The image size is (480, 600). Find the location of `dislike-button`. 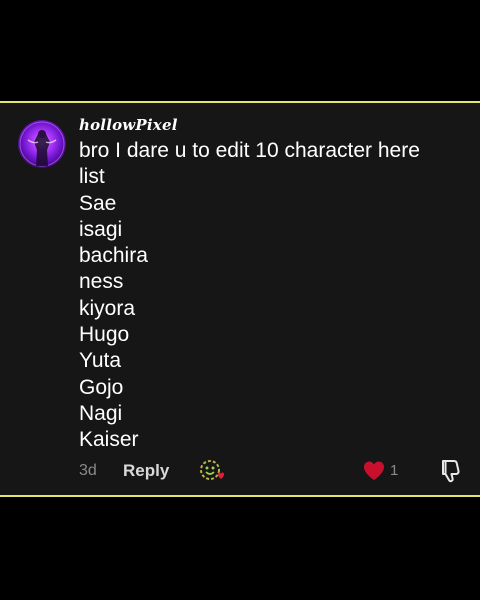

dislike-button is located at coordinates (452, 471).